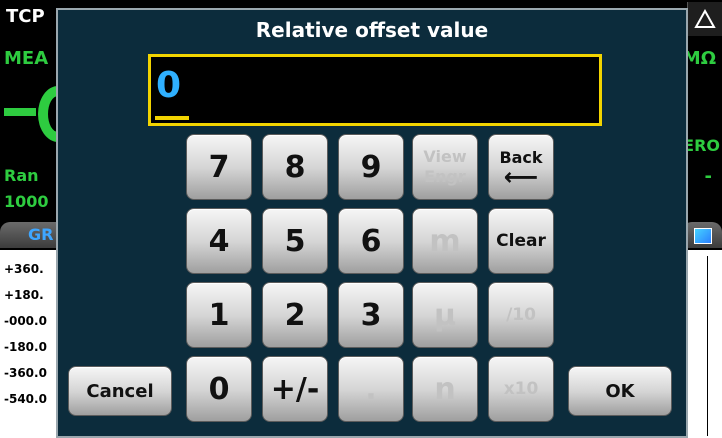 The width and height of the screenshot is (722, 438). I want to click on key-4: 4, so click(219, 241).